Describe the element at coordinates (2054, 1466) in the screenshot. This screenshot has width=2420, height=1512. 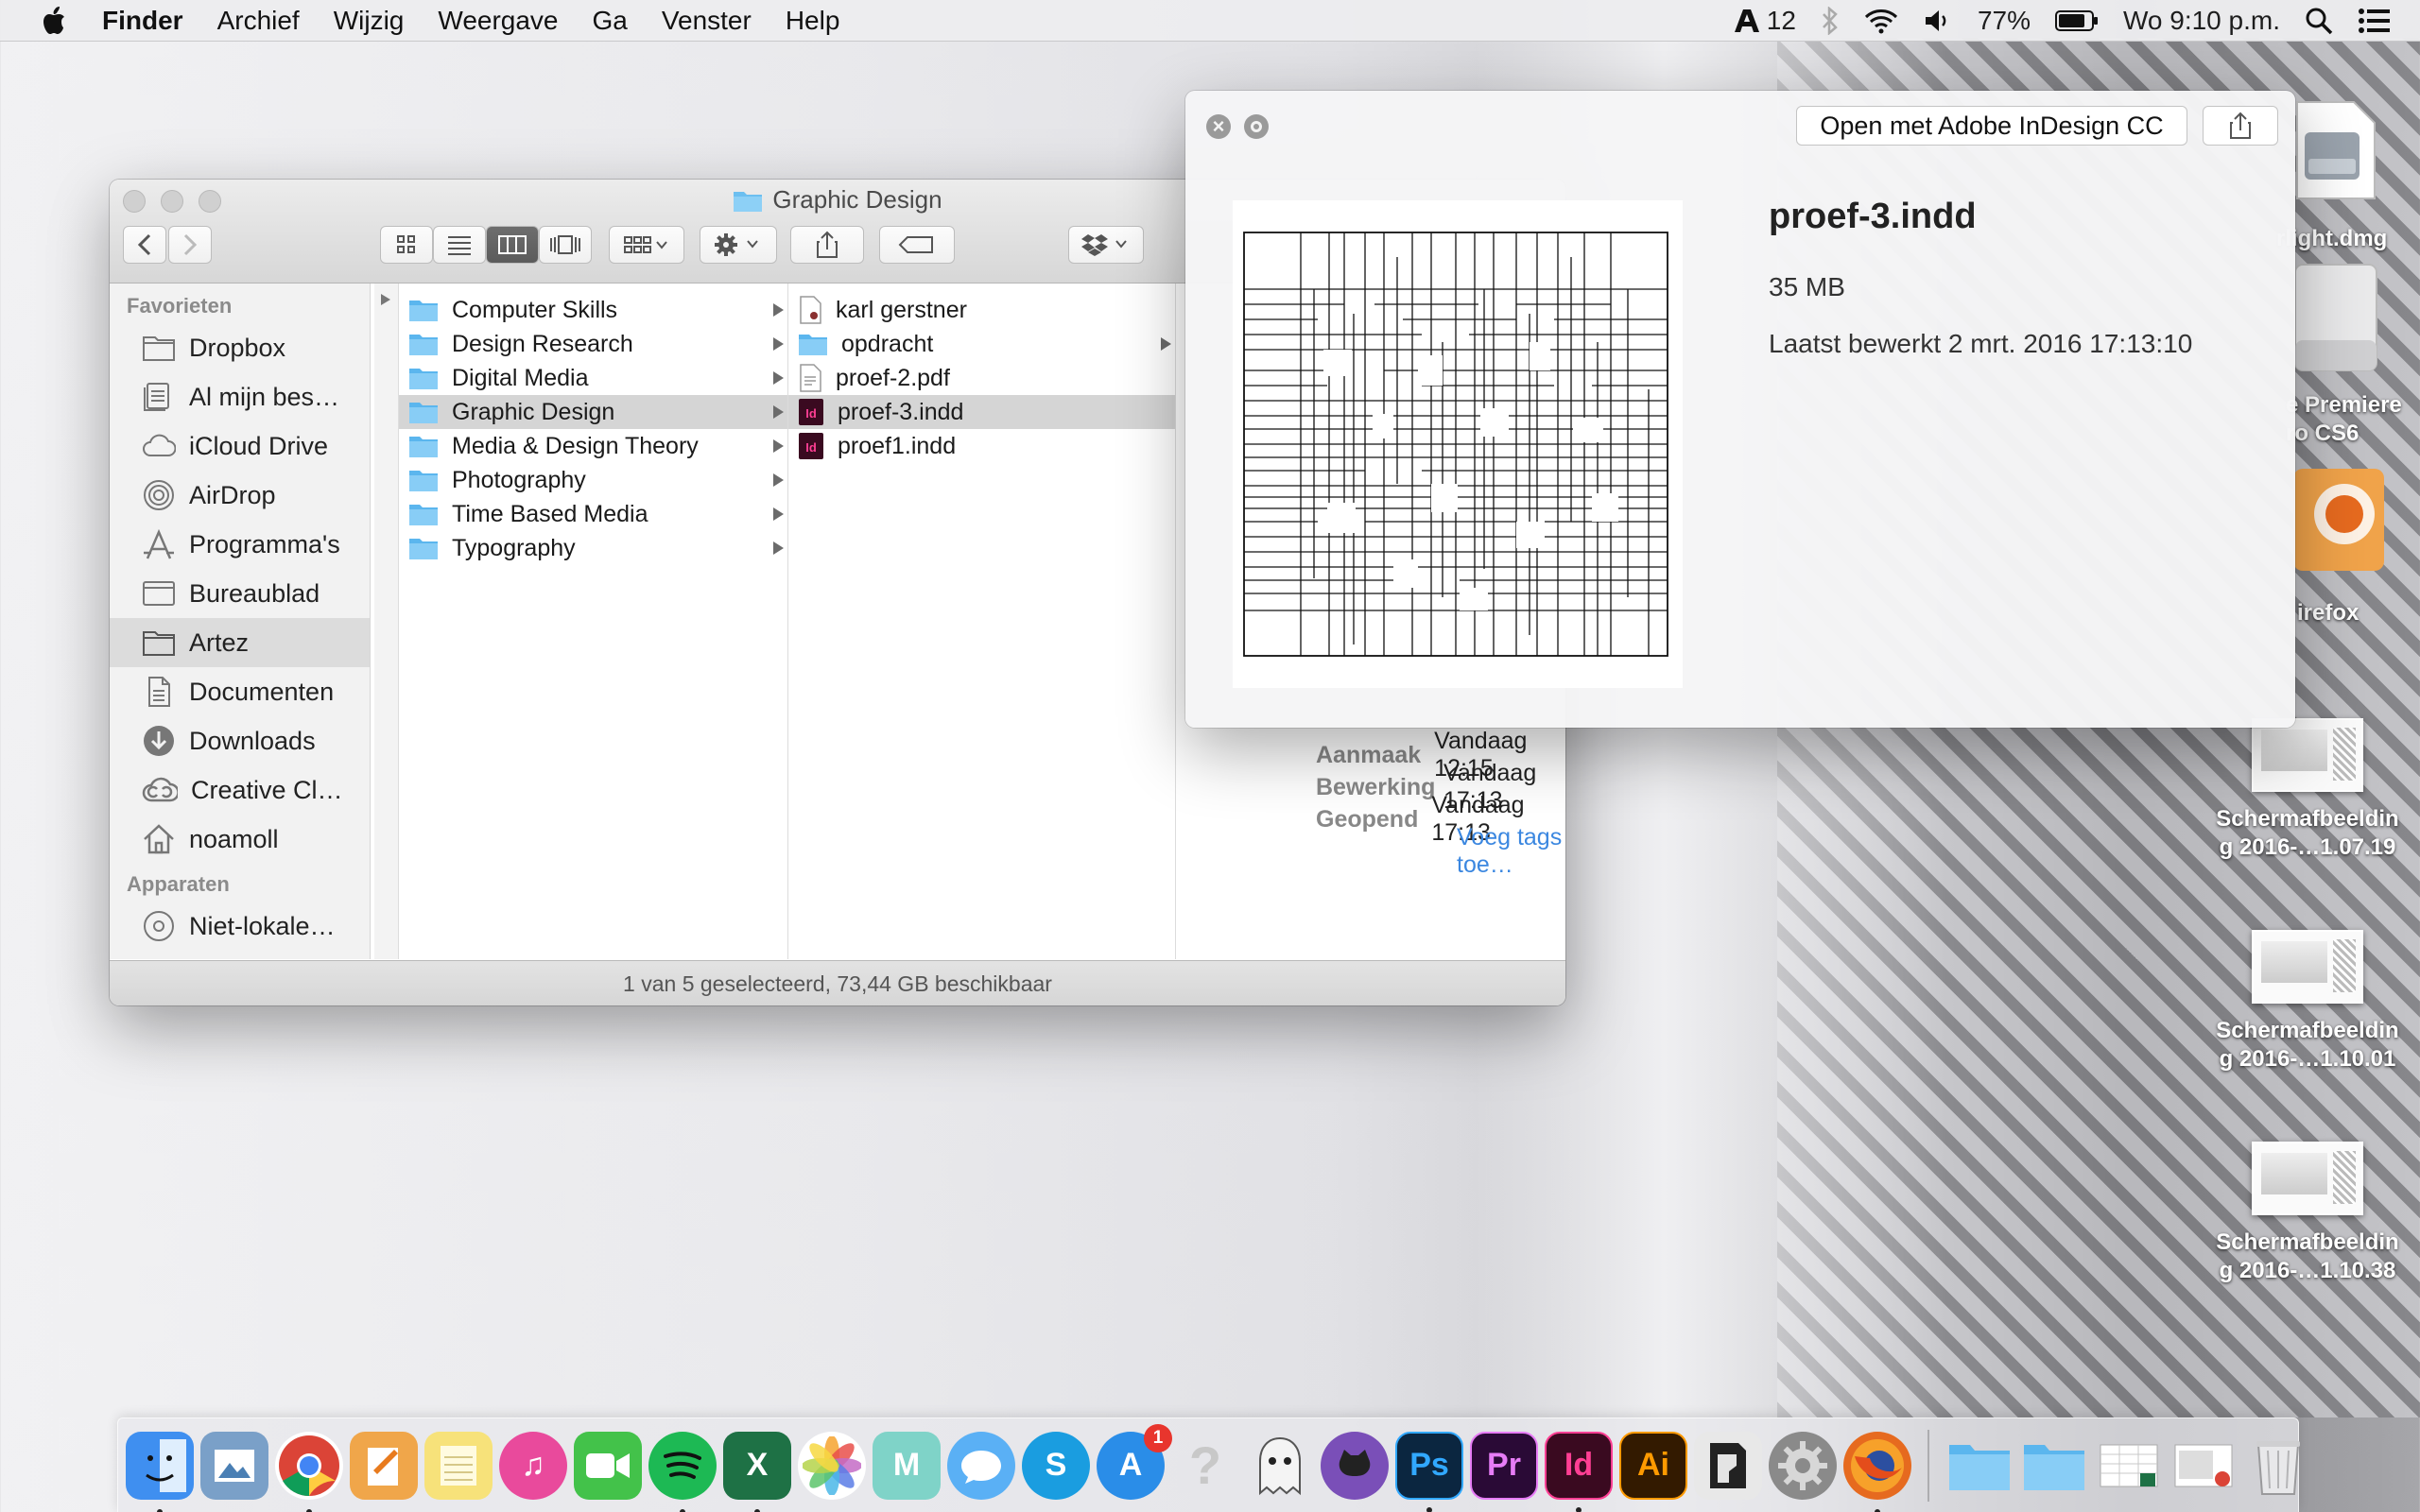
I see `documents-folder-icon` at that location.